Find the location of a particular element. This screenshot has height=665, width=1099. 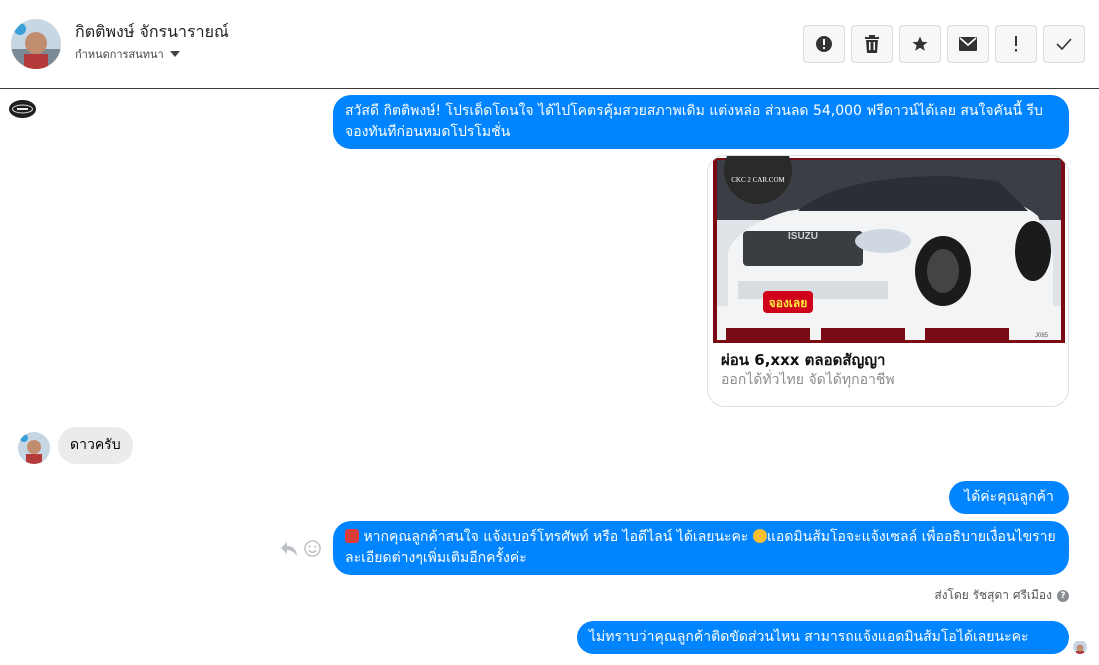

message-text: ดาวครับ is located at coordinates (95, 445).